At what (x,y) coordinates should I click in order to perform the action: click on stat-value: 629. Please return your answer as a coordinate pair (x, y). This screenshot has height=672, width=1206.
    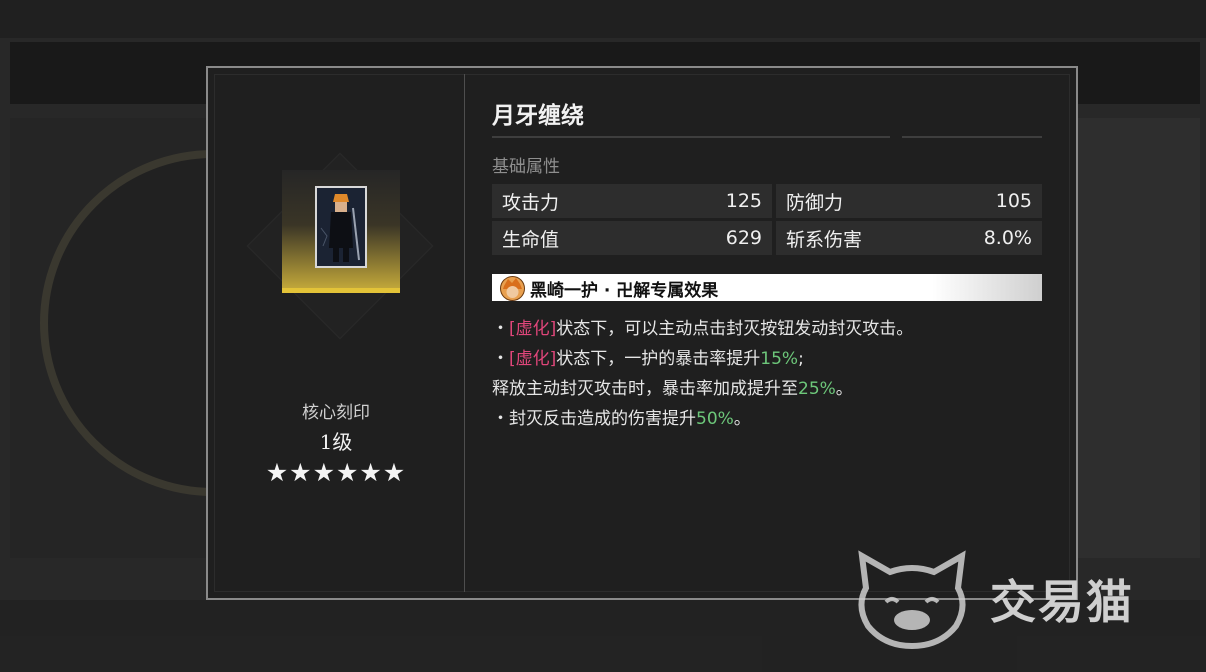
    Looking at the image, I should click on (743, 238).